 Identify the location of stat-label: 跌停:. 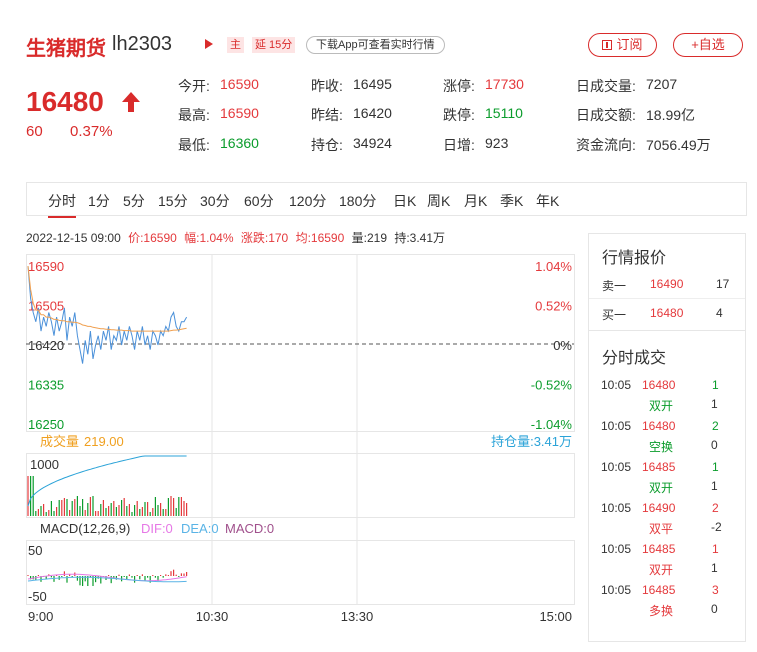
(459, 115).